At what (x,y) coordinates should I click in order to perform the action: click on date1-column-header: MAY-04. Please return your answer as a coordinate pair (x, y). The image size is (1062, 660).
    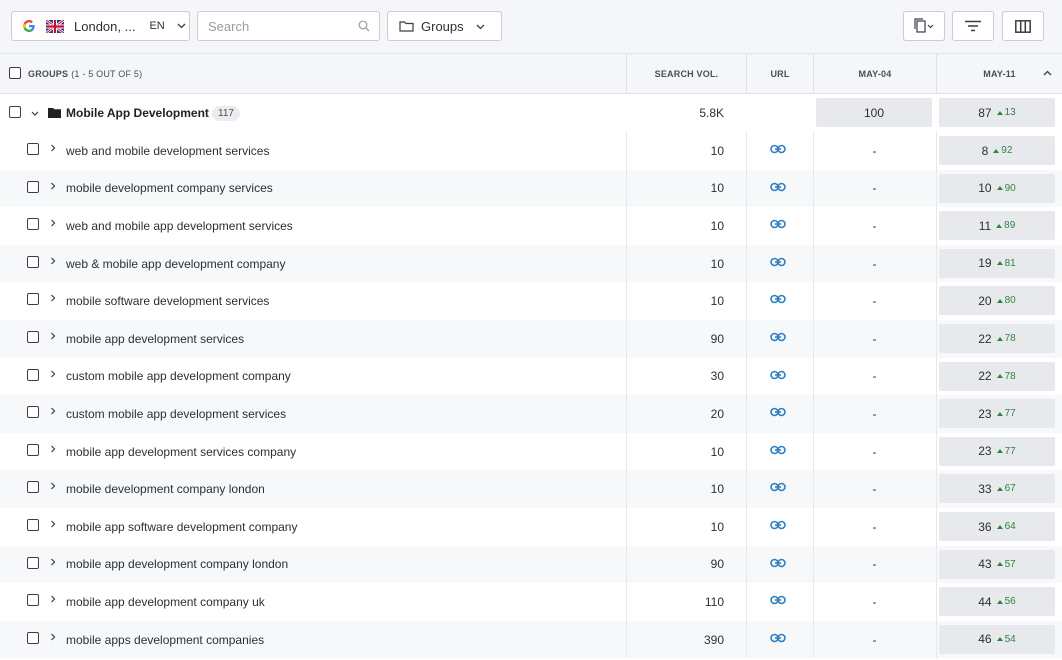
    Looking at the image, I should click on (874, 74).